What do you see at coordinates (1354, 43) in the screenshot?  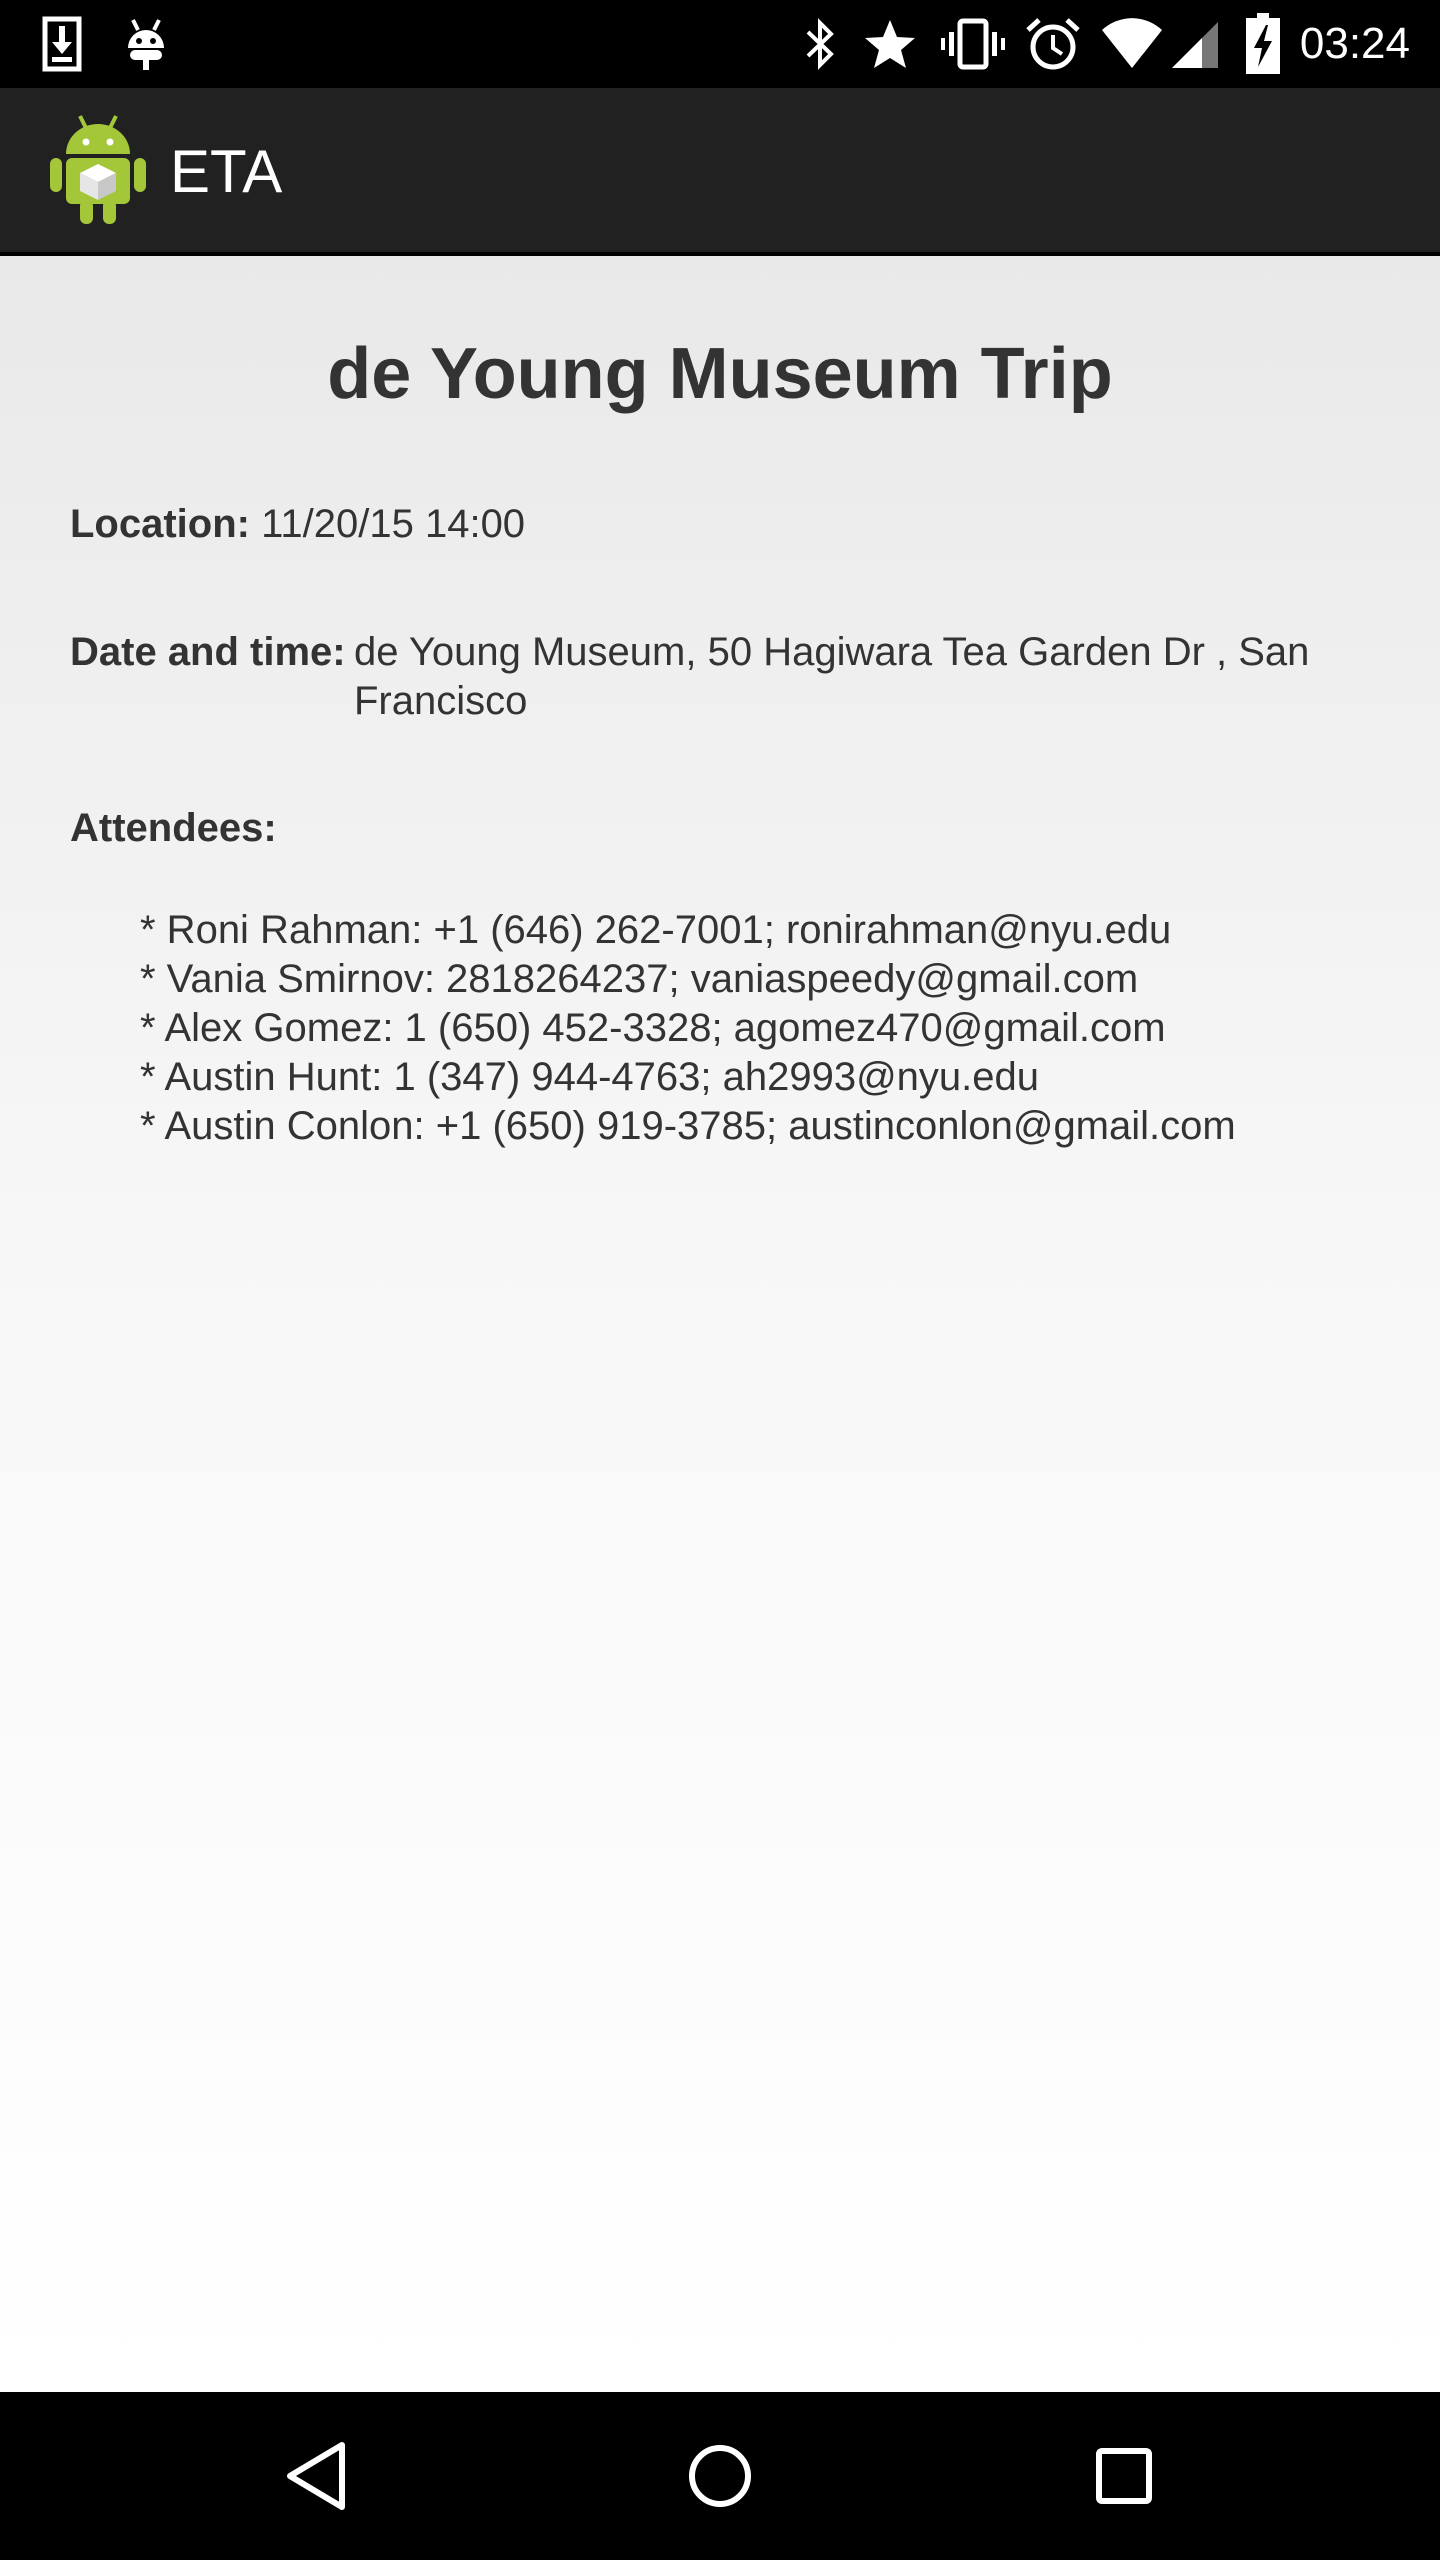 I see `status-time: 03:24` at bounding box center [1354, 43].